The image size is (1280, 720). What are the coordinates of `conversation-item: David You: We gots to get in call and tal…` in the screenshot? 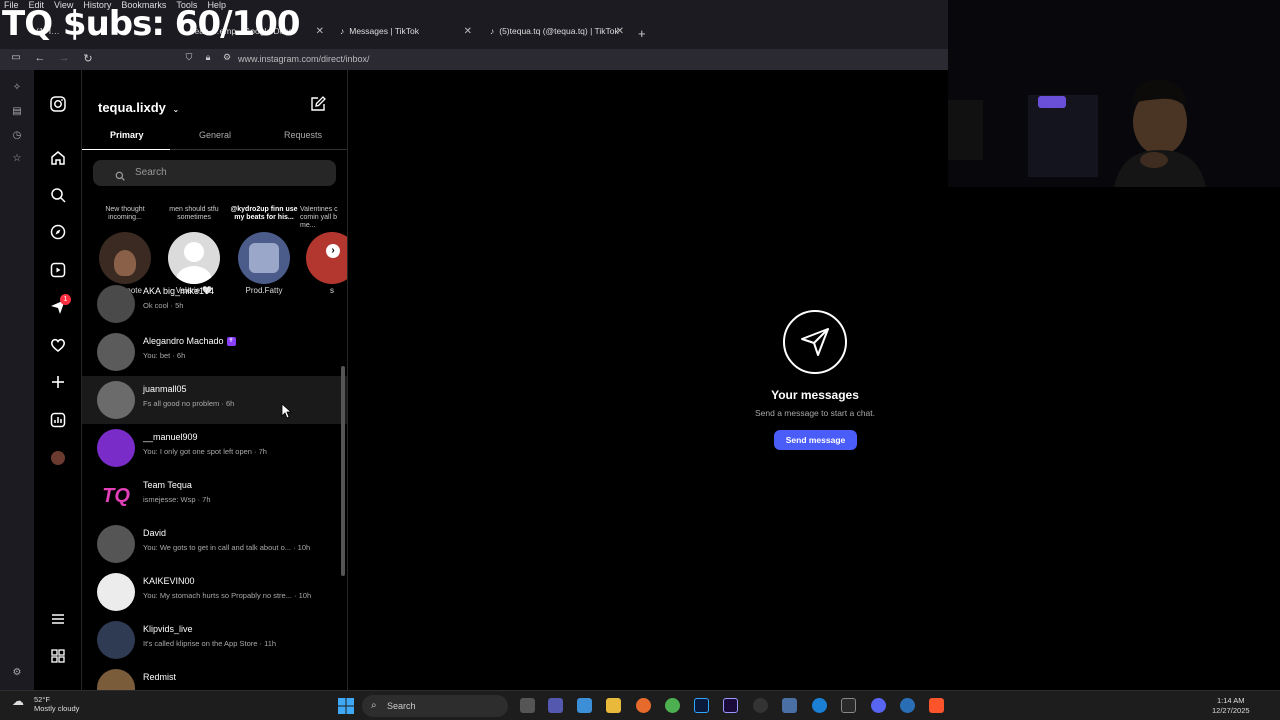 It's located at (214, 544).